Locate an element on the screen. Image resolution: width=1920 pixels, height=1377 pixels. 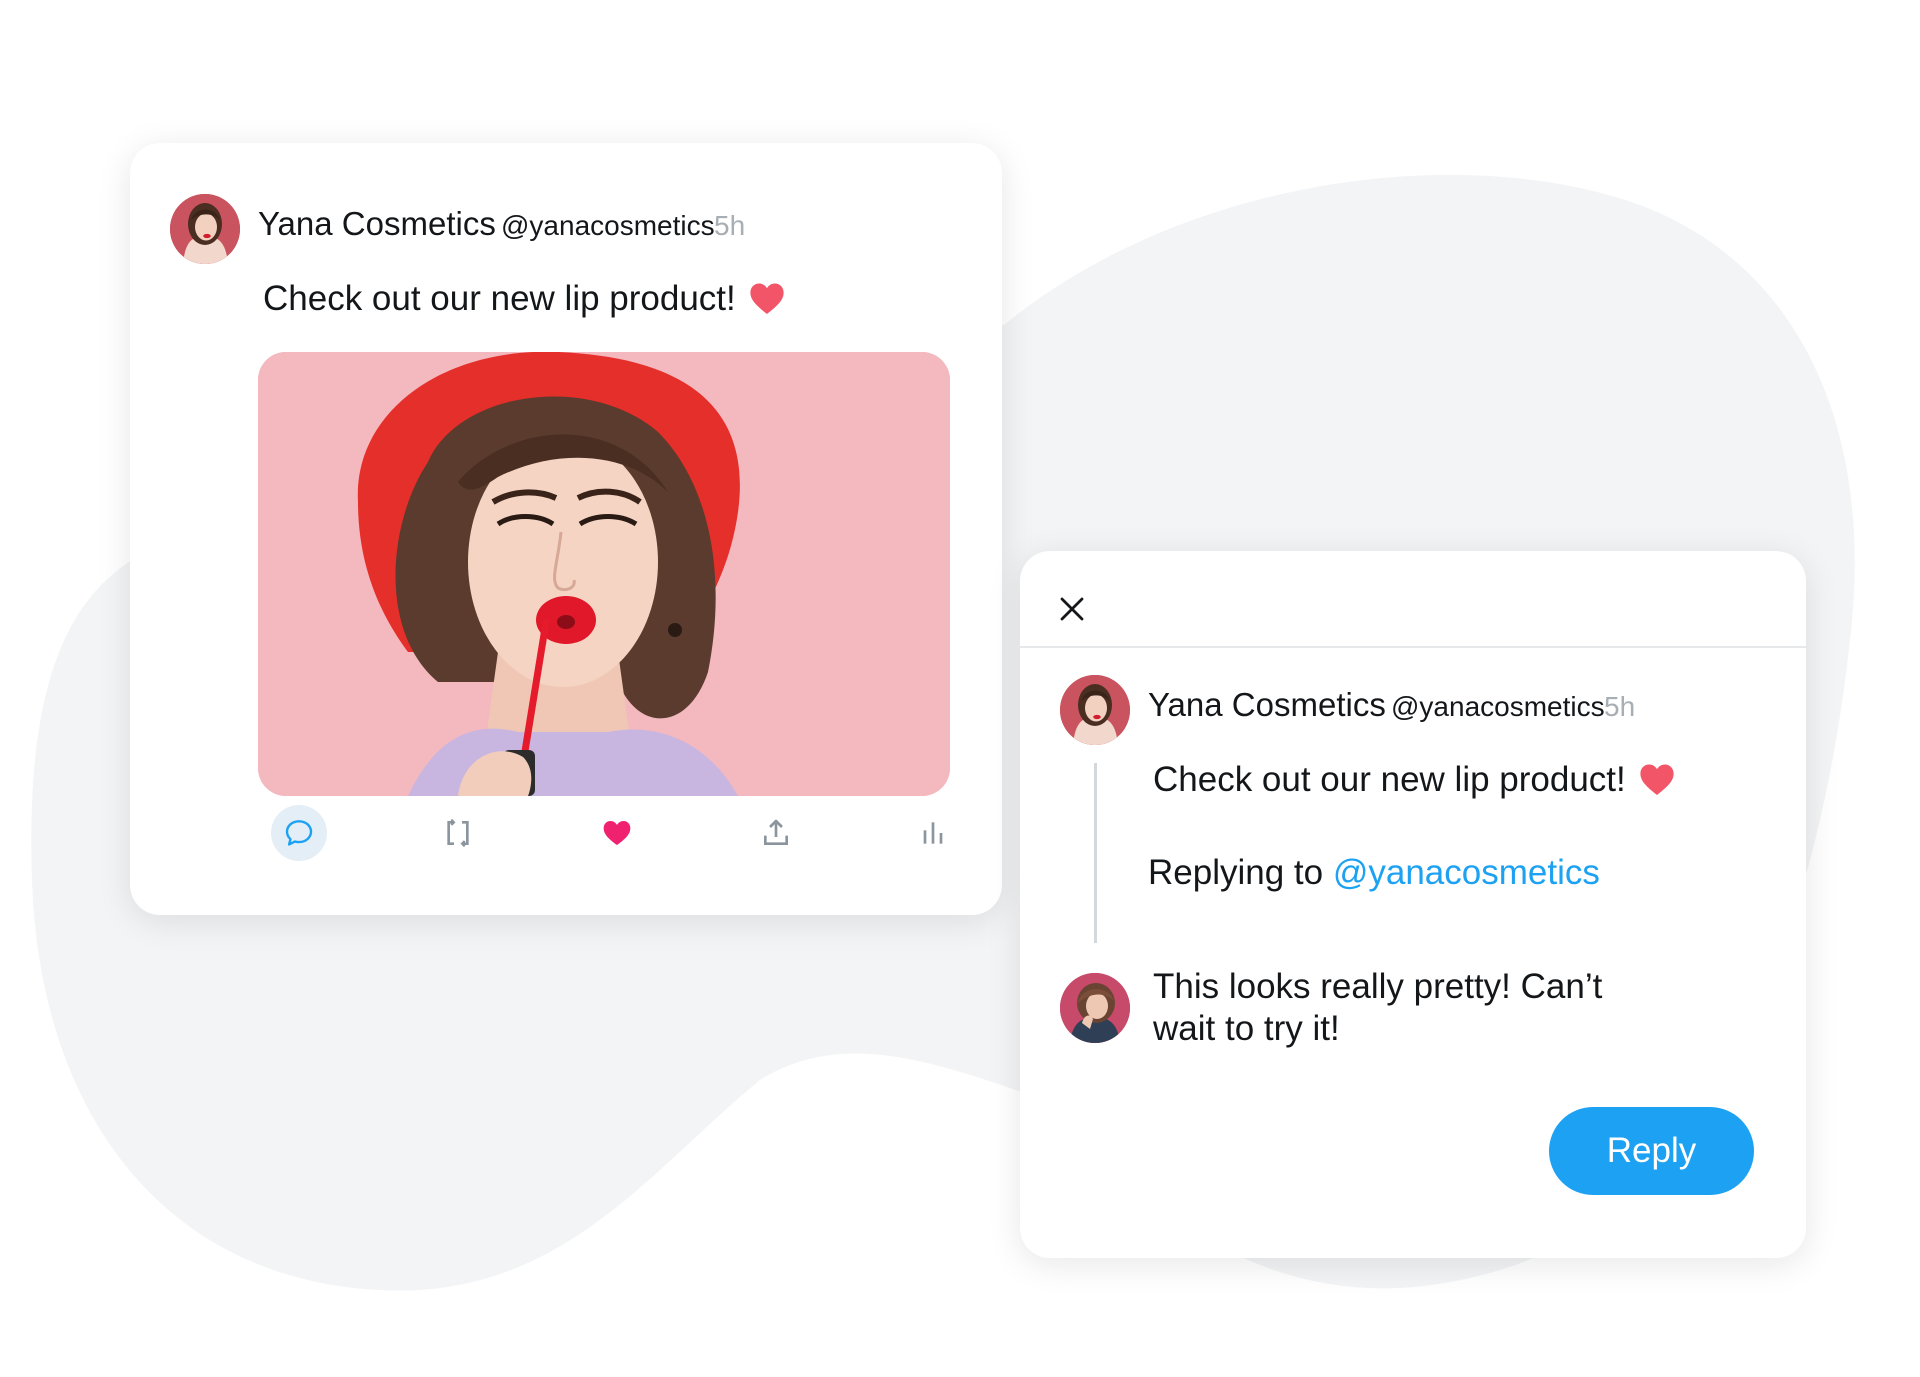
like-action-button is located at coordinates (617, 833).